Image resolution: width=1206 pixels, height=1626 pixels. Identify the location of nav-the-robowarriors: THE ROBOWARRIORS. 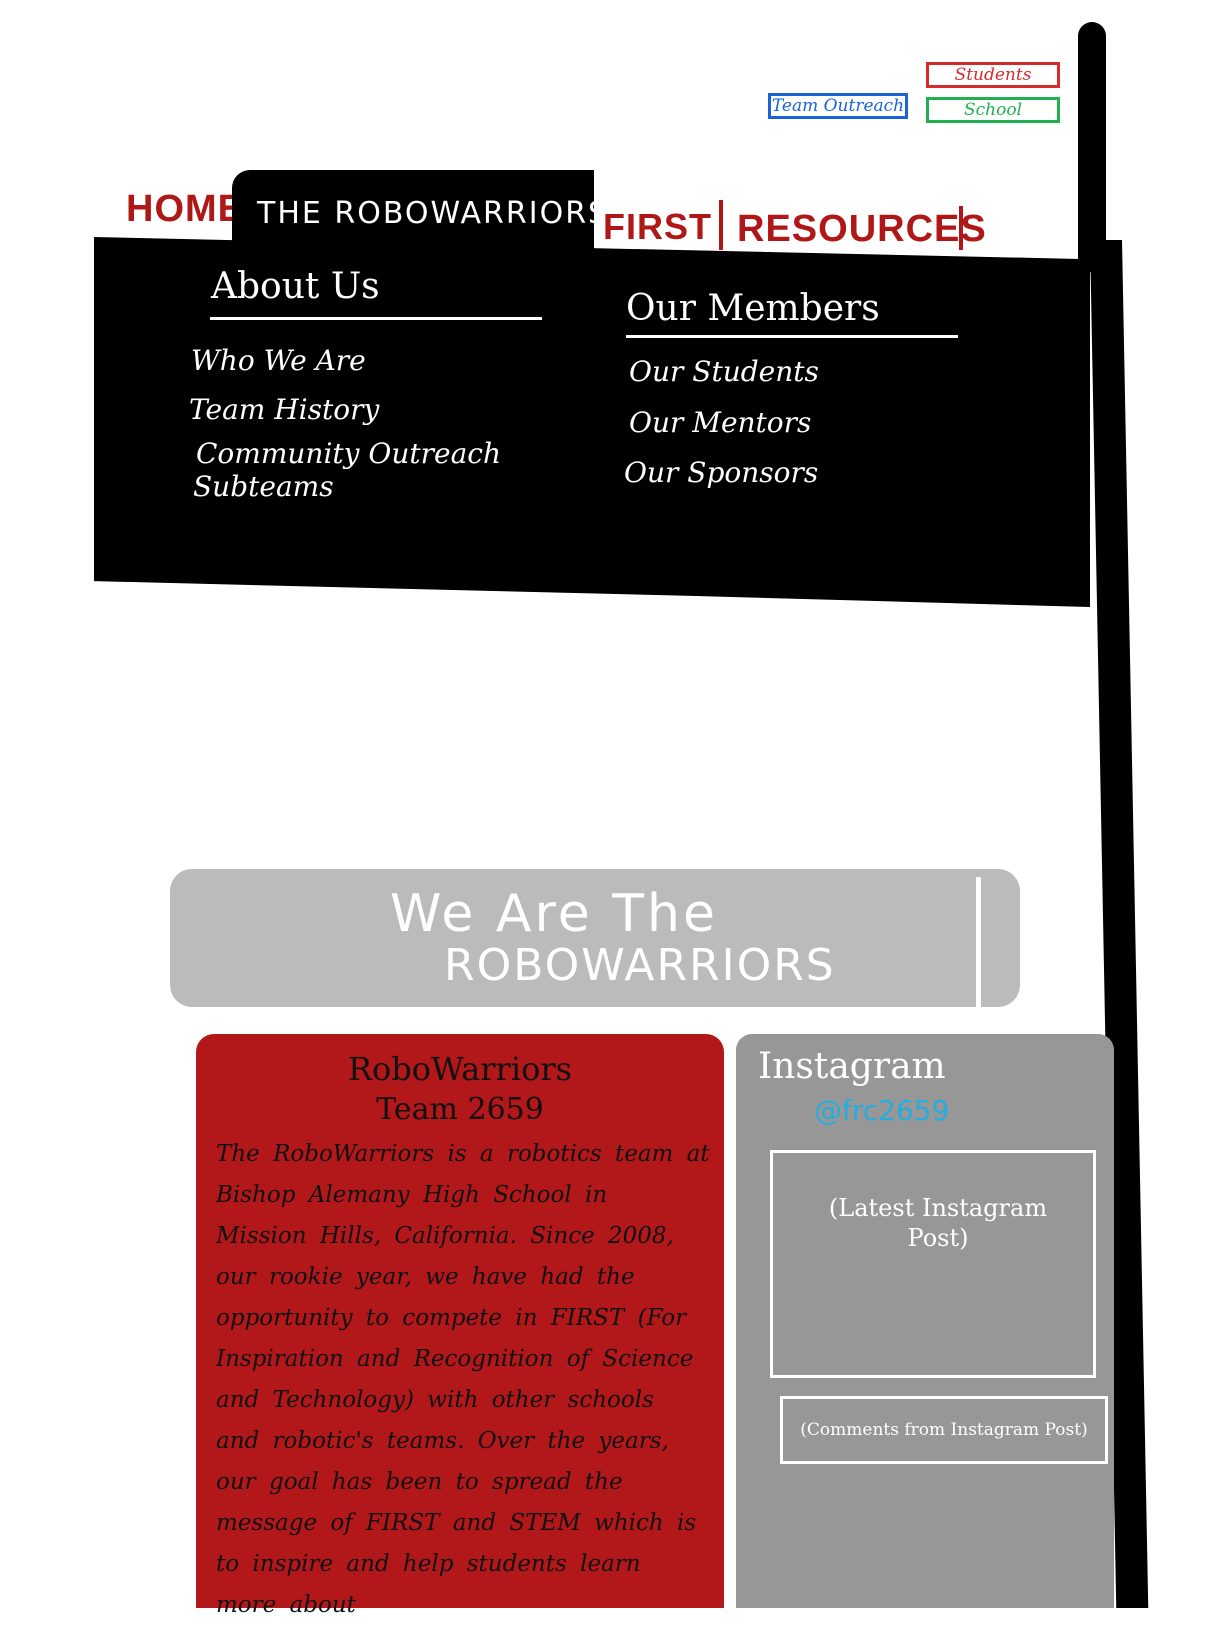
(433, 213).